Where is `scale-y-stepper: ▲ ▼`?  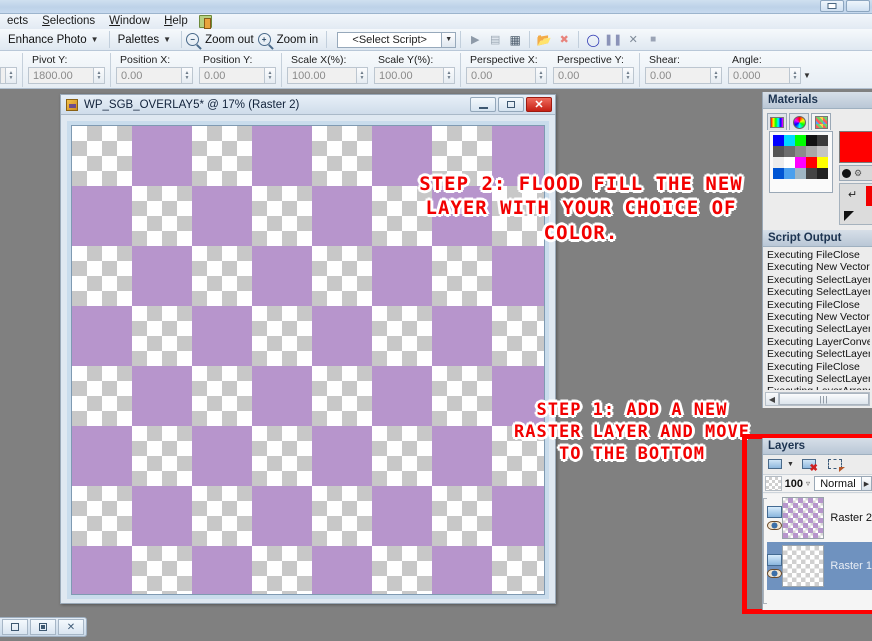 scale-y-stepper: ▲ ▼ is located at coordinates (449, 75).